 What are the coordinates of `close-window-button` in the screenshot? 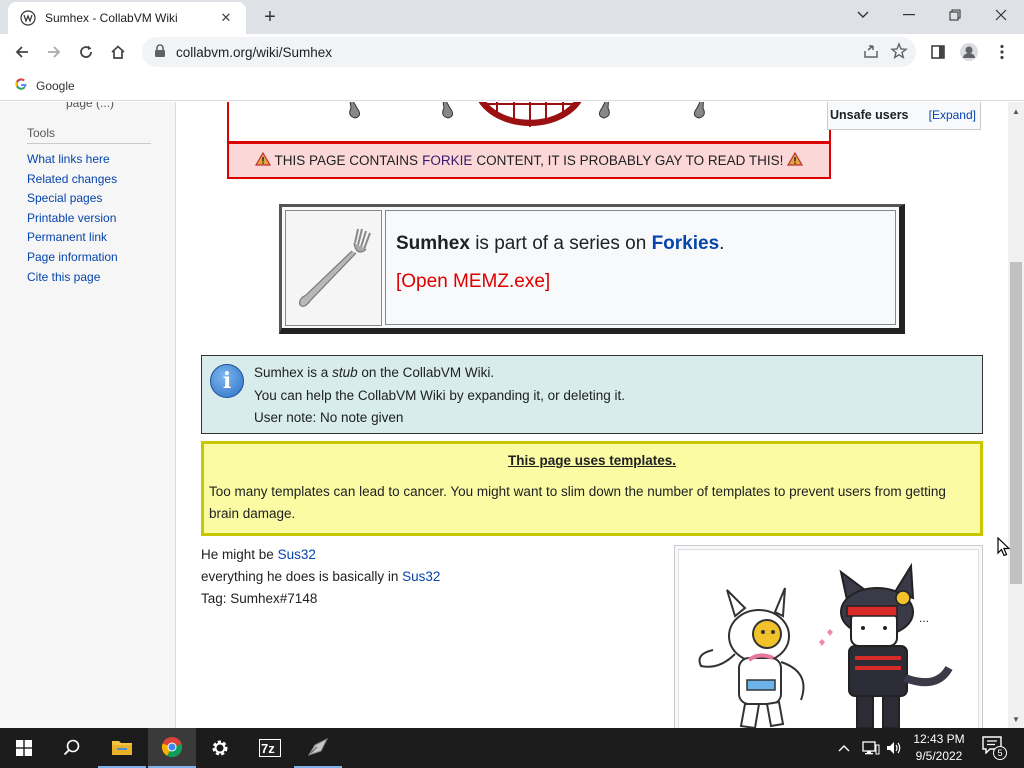 It's located at (1001, 15).